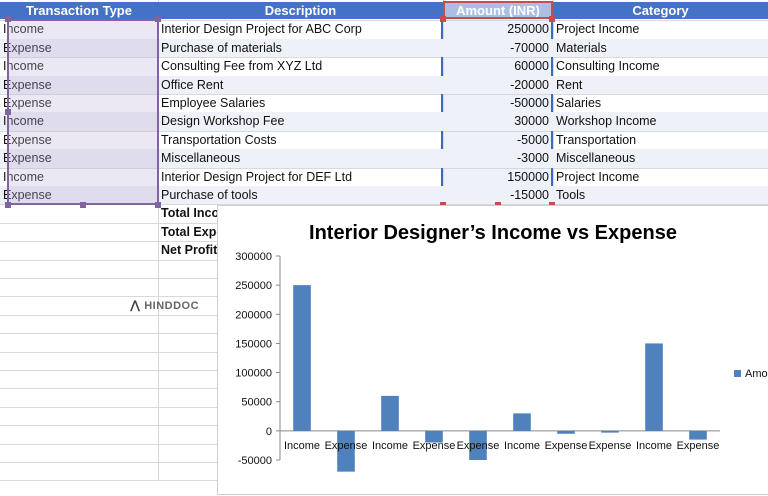 The image size is (768, 496). I want to click on watermark-logo-icon: ⋀, so click(135, 305).